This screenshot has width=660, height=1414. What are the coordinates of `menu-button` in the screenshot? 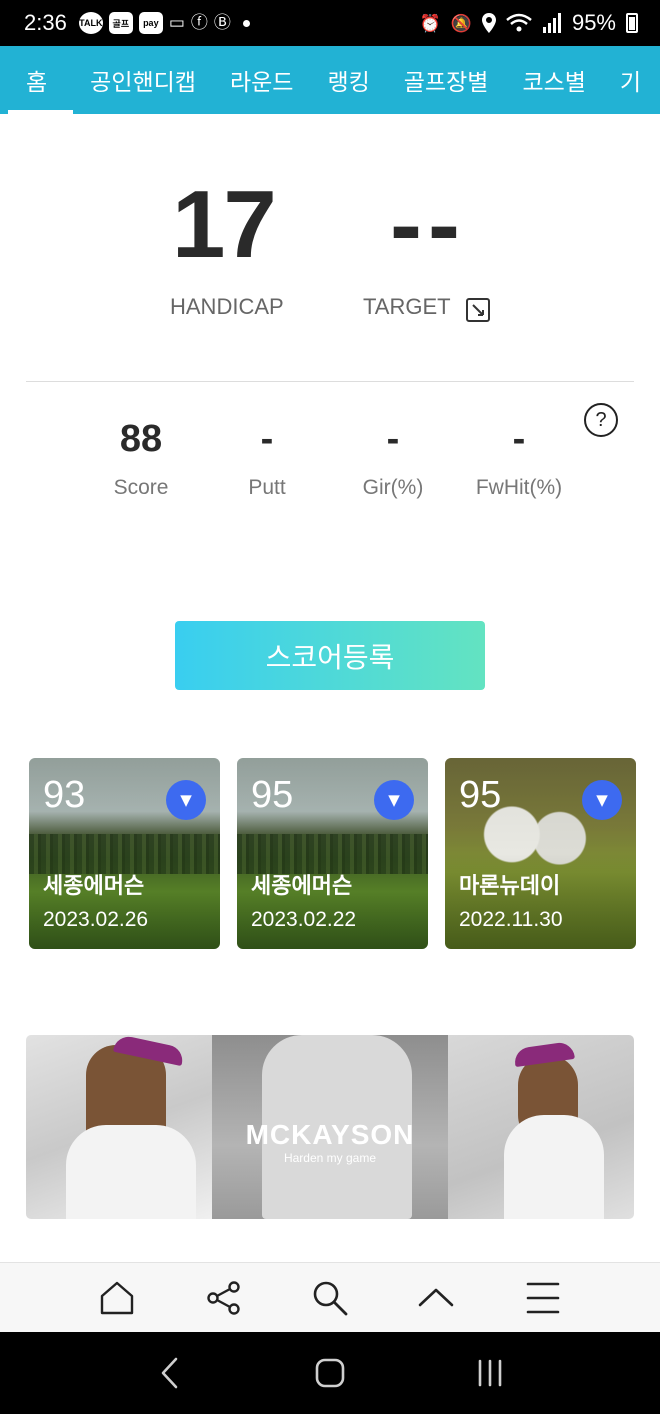 It's located at (543, 1298).